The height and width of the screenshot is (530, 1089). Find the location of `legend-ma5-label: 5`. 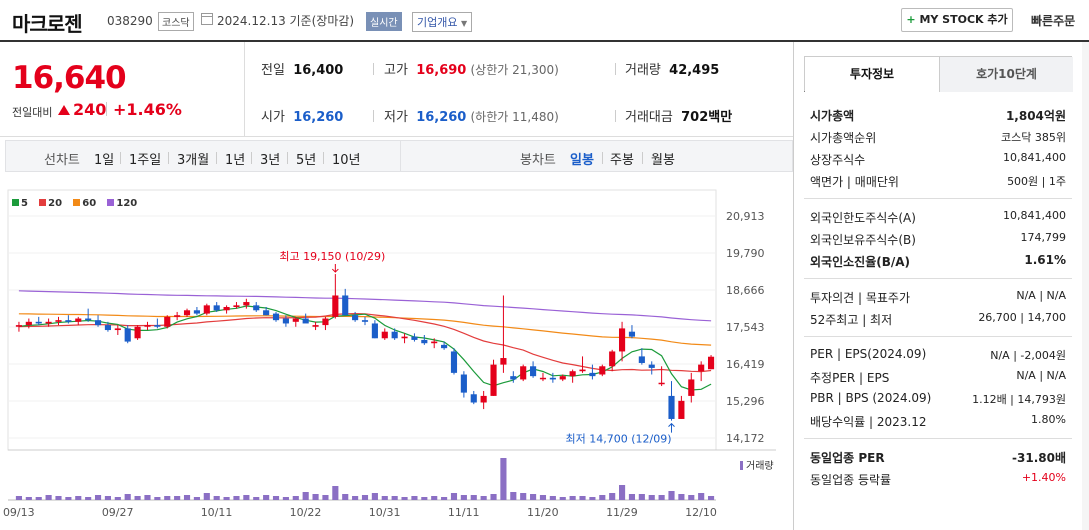

legend-ma5-label: 5 is located at coordinates (24, 203).